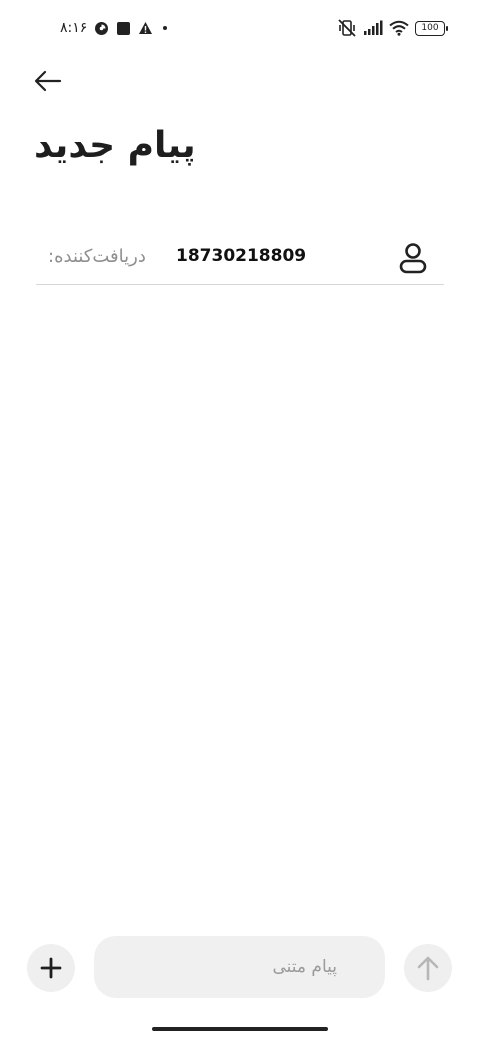 This screenshot has height=1040, width=480. I want to click on arrow-up-icon, so click(428, 968).